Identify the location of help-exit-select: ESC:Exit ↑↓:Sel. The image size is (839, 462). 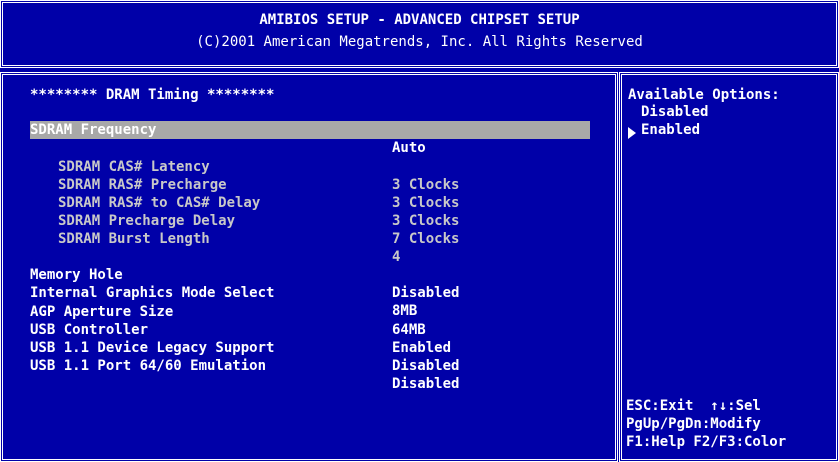
(693, 406).